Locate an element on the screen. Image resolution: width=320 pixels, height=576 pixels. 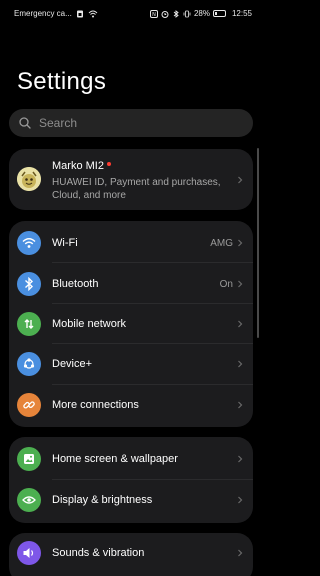
settings-item-label: Mobile network is located at coordinates (89, 324).